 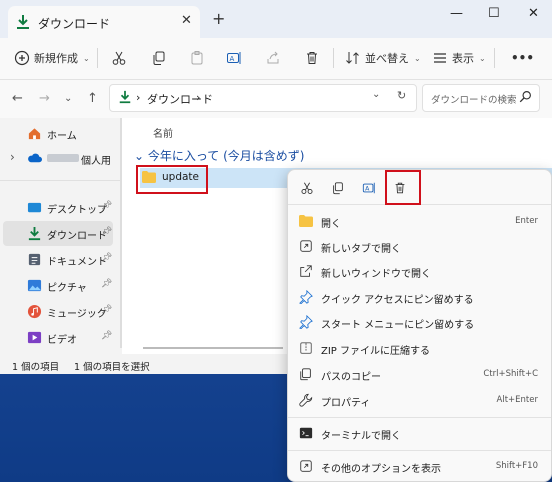 What do you see at coordinates (35, 158) in the screenshot?
I see `cloud-icon` at bounding box center [35, 158].